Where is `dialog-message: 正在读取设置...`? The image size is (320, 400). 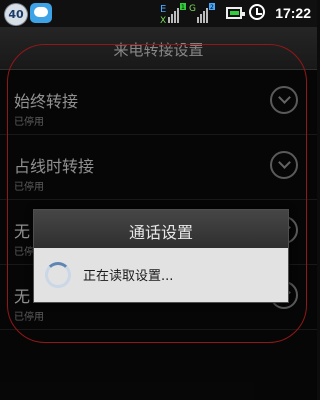
dialog-message: 正在读取设置... is located at coordinates (128, 276).